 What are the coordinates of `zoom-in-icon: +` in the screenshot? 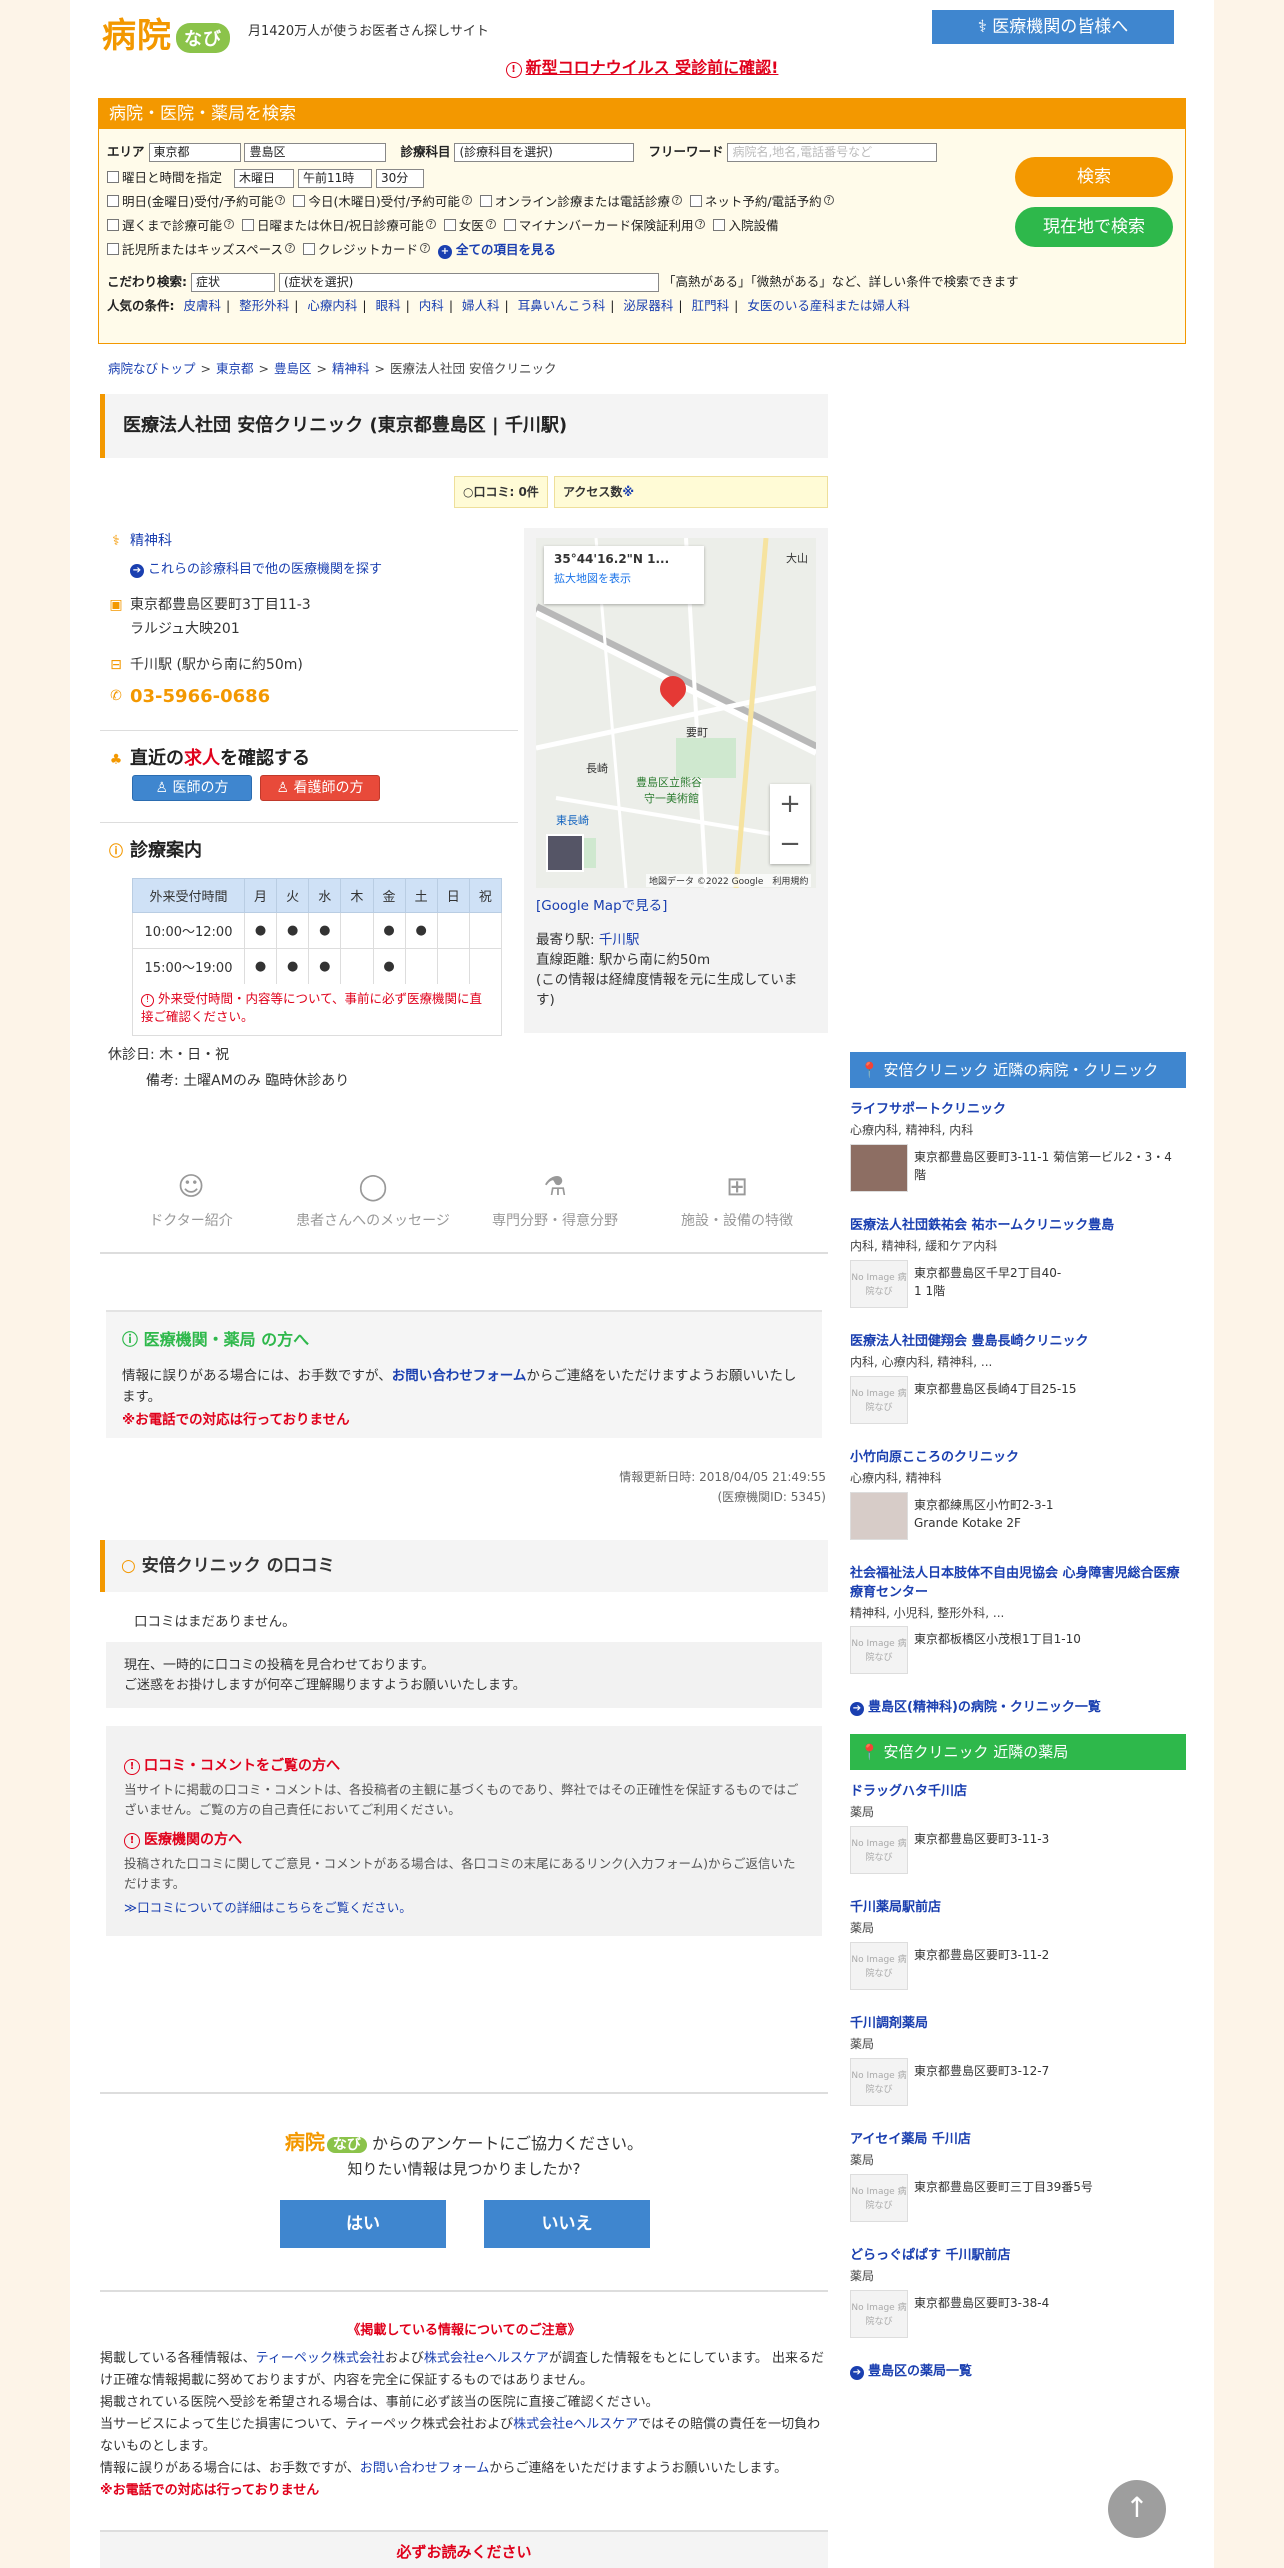 It's located at (790, 804).